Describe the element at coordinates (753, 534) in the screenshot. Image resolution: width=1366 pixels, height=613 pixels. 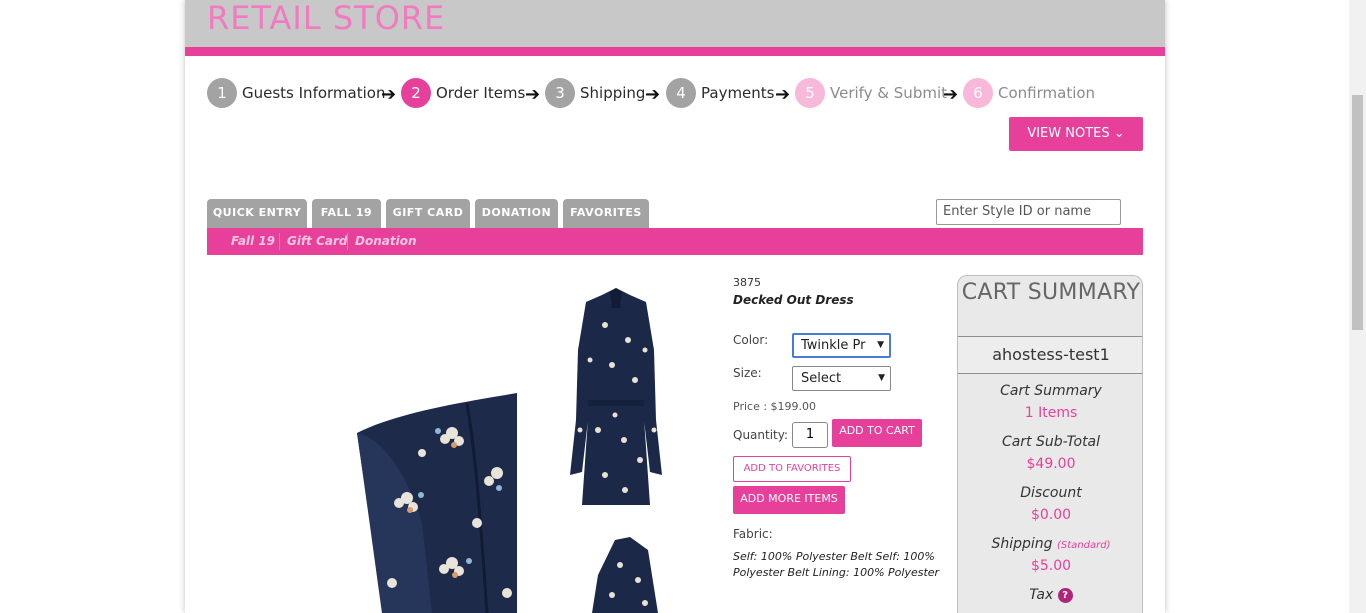
I see `fabric-label: Fabric:` at that location.